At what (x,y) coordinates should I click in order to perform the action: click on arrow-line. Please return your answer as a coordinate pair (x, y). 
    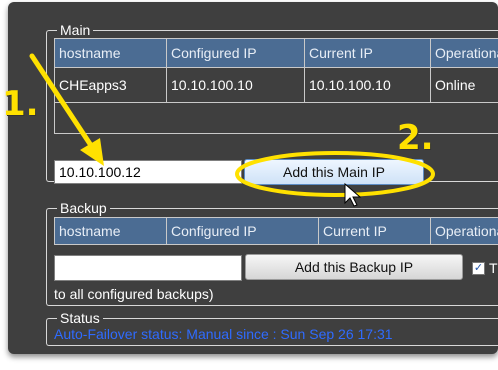
    Looking at the image, I should click on (63, 103).